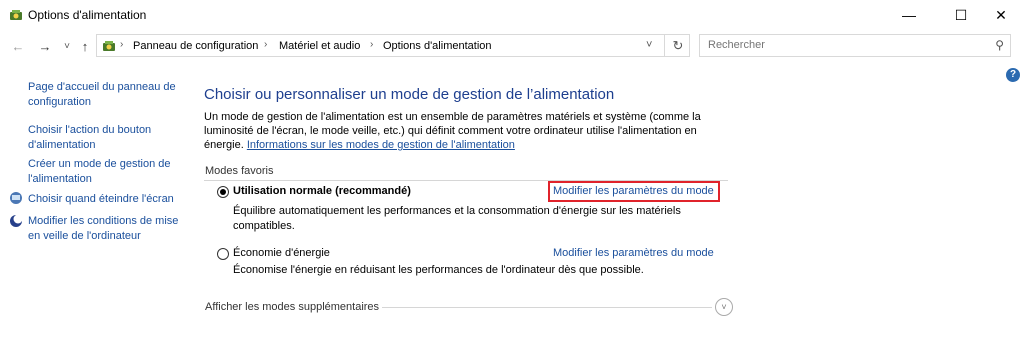  What do you see at coordinates (437, 46) in the screenshot?
I see `breadcrumb-power-options: Options d'alimentation` at bounding box center [437, 46].